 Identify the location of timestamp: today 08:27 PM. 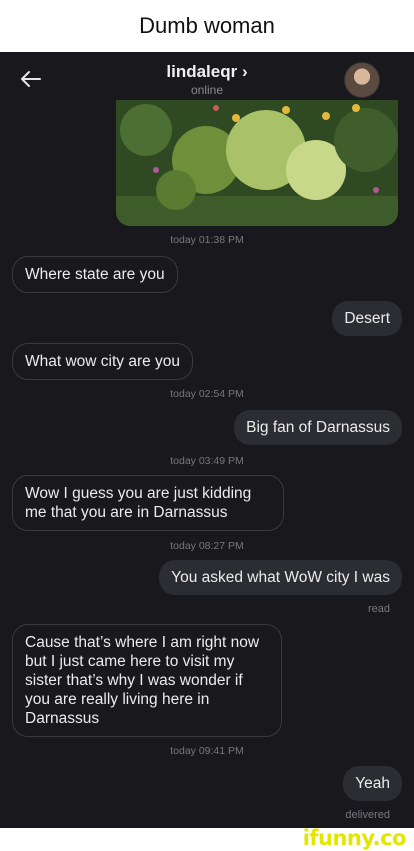
(207, 546).